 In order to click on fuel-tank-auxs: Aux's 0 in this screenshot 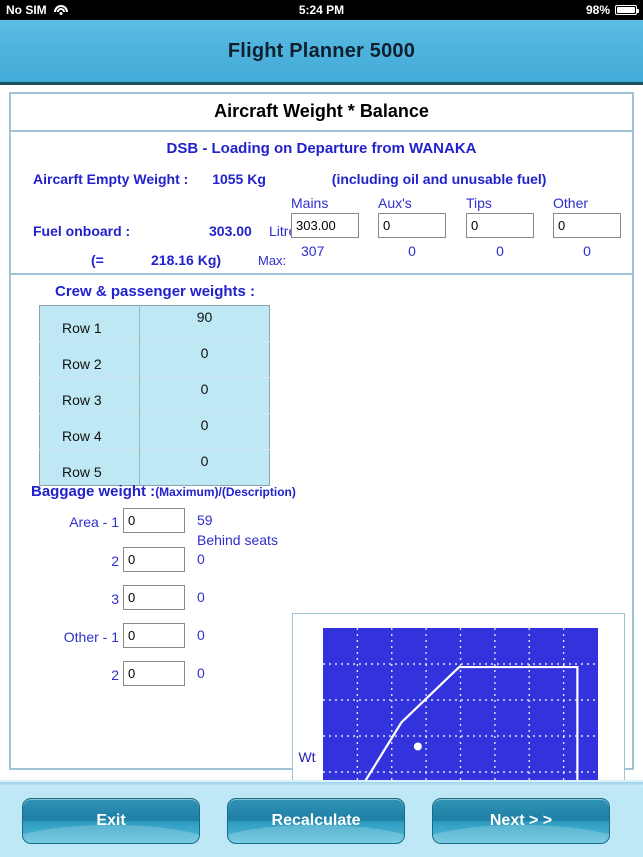, I will do `click(422, 227)`.